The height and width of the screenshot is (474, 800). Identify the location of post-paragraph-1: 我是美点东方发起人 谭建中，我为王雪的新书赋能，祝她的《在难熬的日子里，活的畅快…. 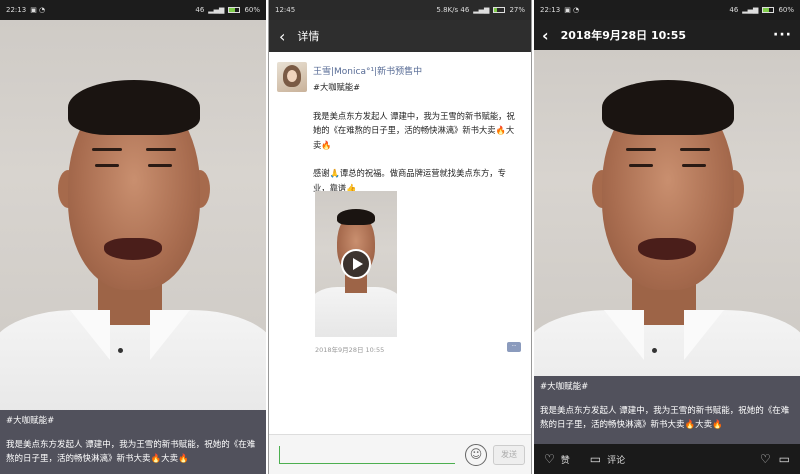
(414, 130).